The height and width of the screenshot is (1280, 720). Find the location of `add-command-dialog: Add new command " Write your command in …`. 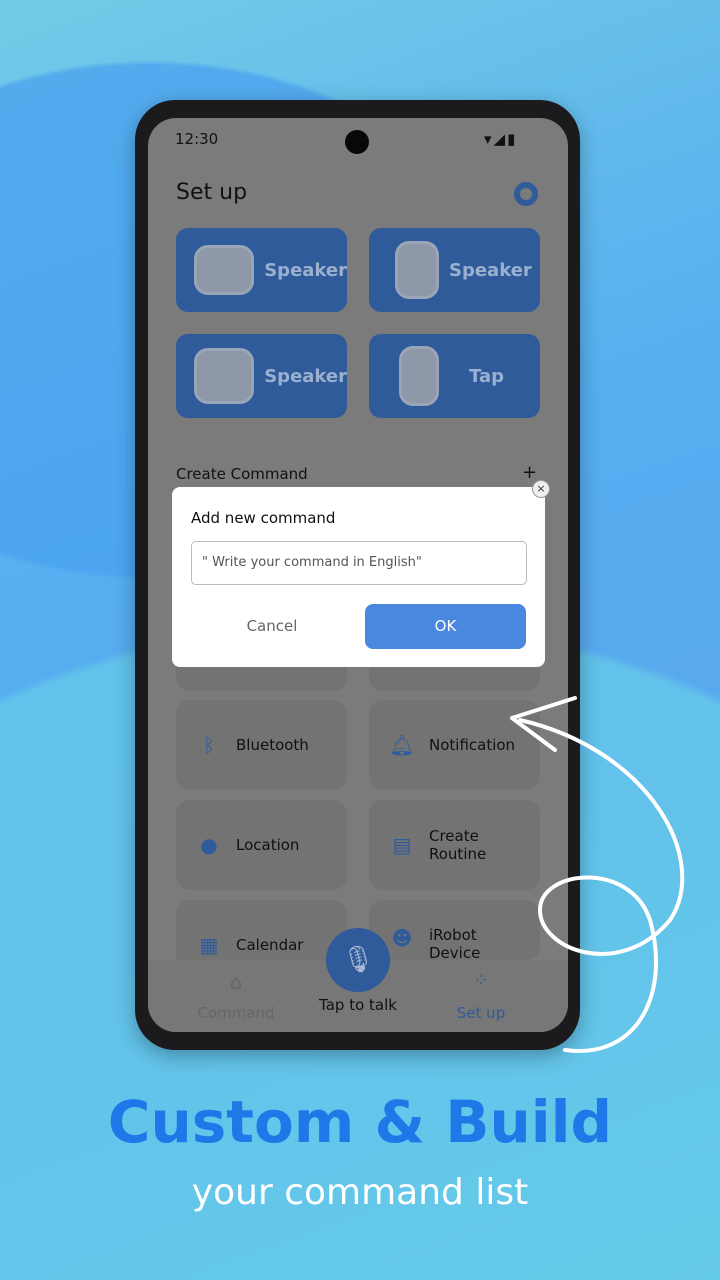

add-command-dialog: Add new command " Write your command in … is located at coordinates (358, 577).